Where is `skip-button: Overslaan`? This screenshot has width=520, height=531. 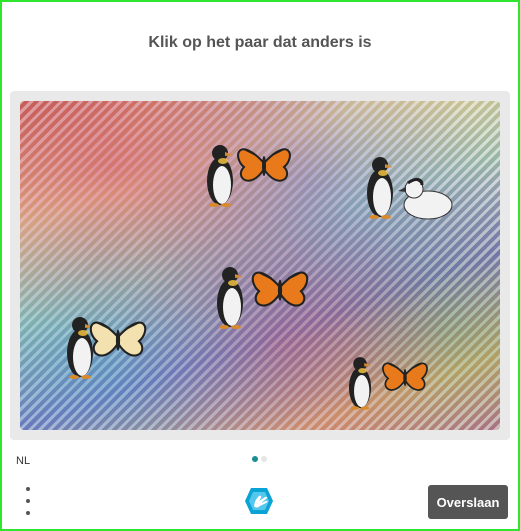 skip-button: Overslaan is located at coordinates (468, 502).